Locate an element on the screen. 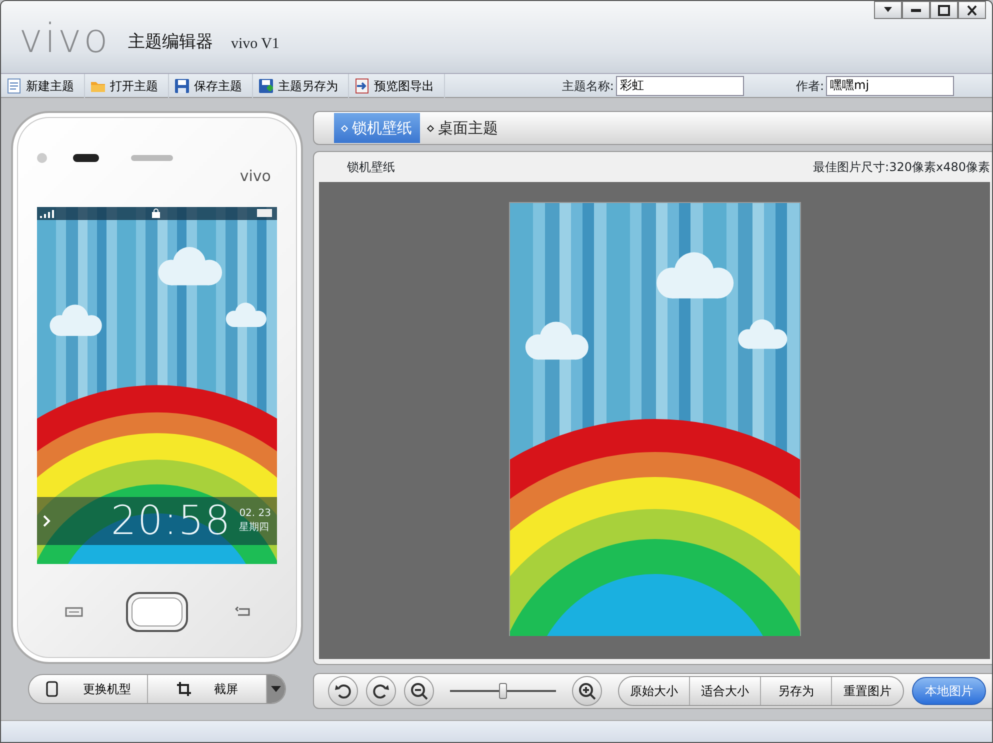  phone-brand-label: vivo is located at coordinates (255, 176).